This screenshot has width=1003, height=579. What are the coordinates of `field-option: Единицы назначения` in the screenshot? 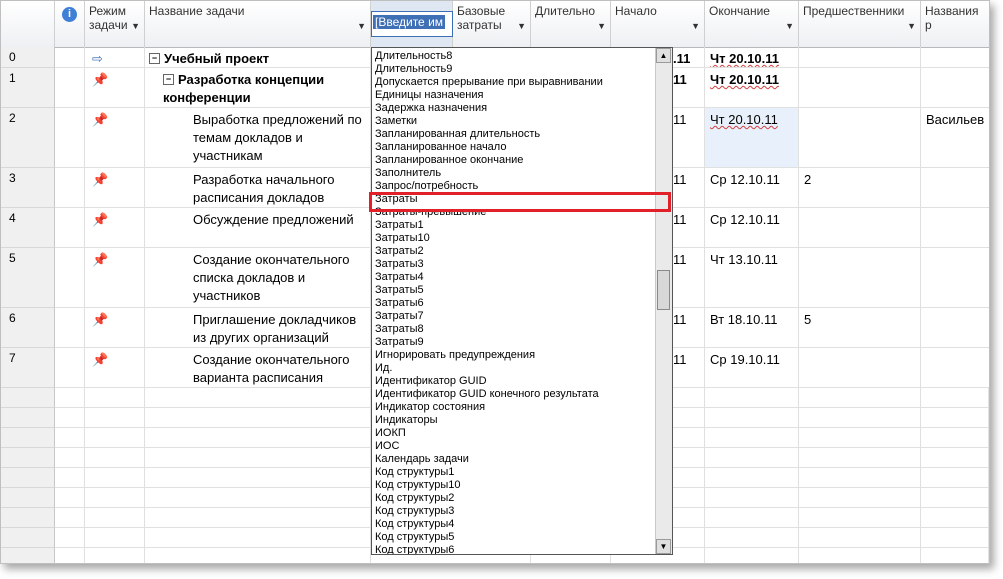 It's located at (429, 95).